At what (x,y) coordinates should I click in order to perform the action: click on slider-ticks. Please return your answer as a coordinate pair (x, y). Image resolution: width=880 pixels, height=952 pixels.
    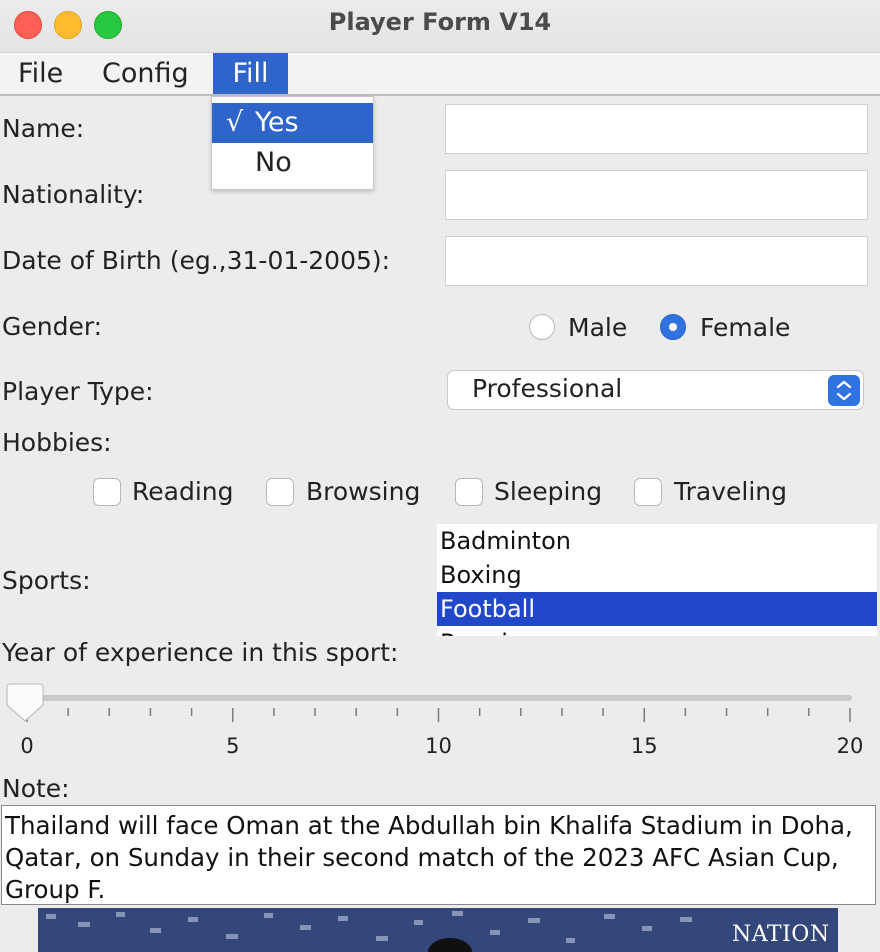
    Looking at the image, I should click on (438, 715).